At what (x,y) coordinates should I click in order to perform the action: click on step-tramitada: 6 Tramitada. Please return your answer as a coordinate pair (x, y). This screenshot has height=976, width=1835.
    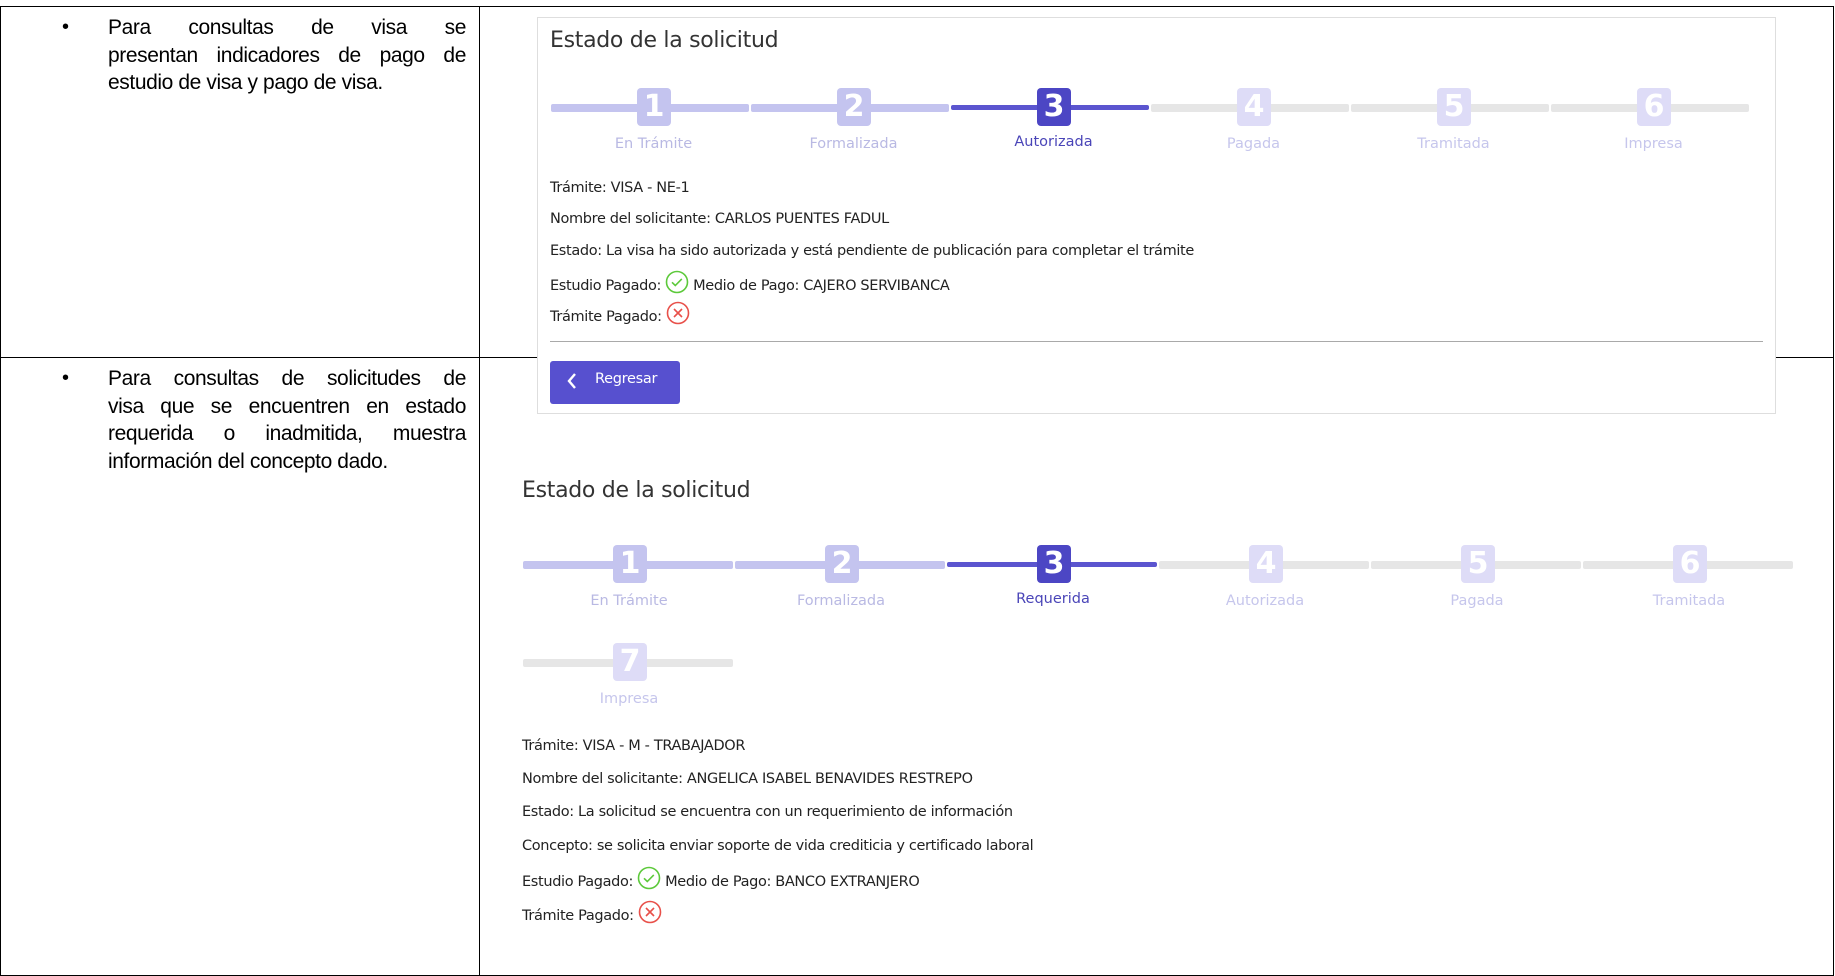
    Looking at the image, I should click on (1689, 585).